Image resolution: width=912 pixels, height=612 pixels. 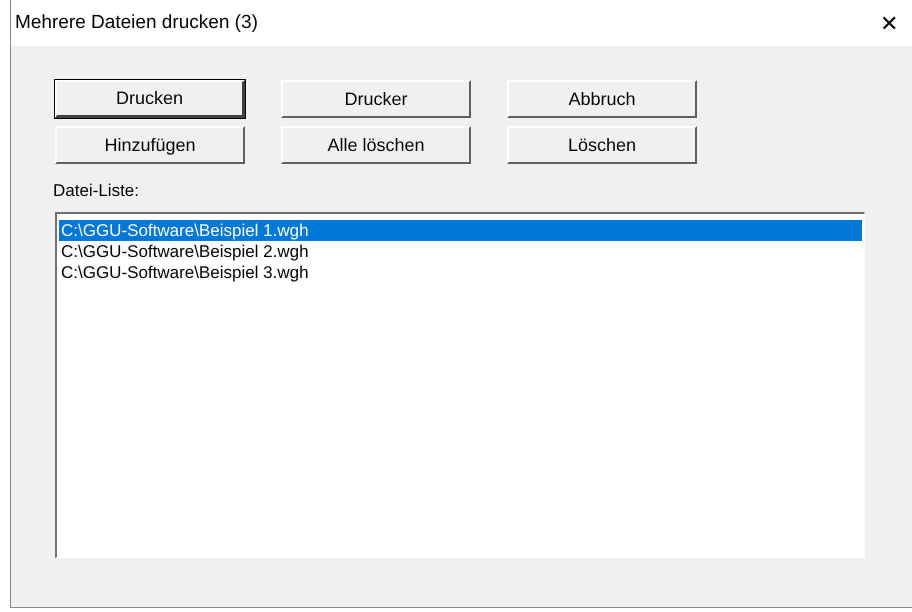 I want to click on list-label: Datei-Liste:, so click(x=96, y=191).